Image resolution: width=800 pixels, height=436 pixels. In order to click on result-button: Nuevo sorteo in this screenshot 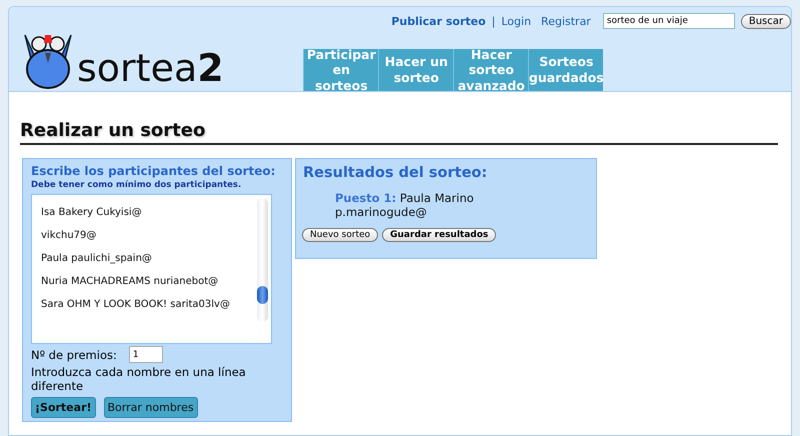, I will do `click(340, 235)`.